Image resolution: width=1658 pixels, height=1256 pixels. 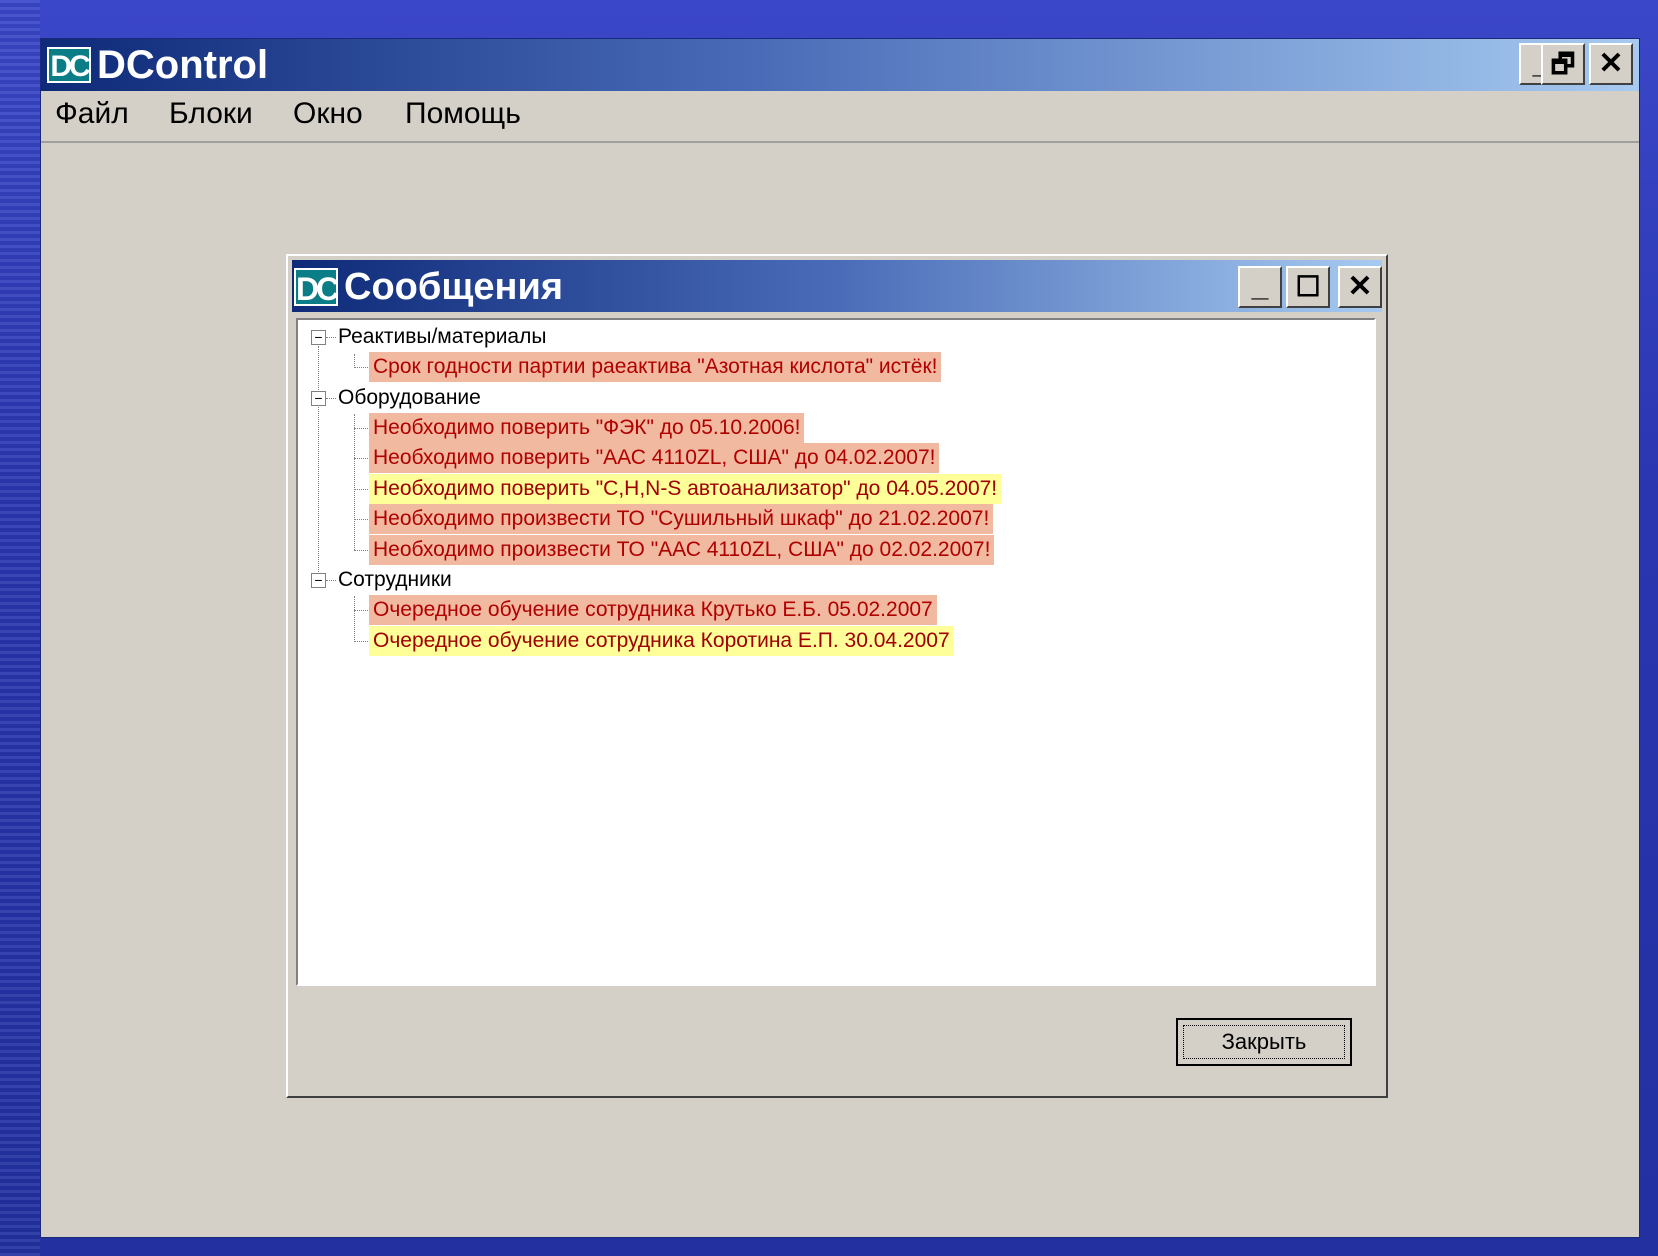 What do you see at coordinates (463, 114) in the screenshot?
I see `menu-help: Помощь` at bounding box center [463, 114].